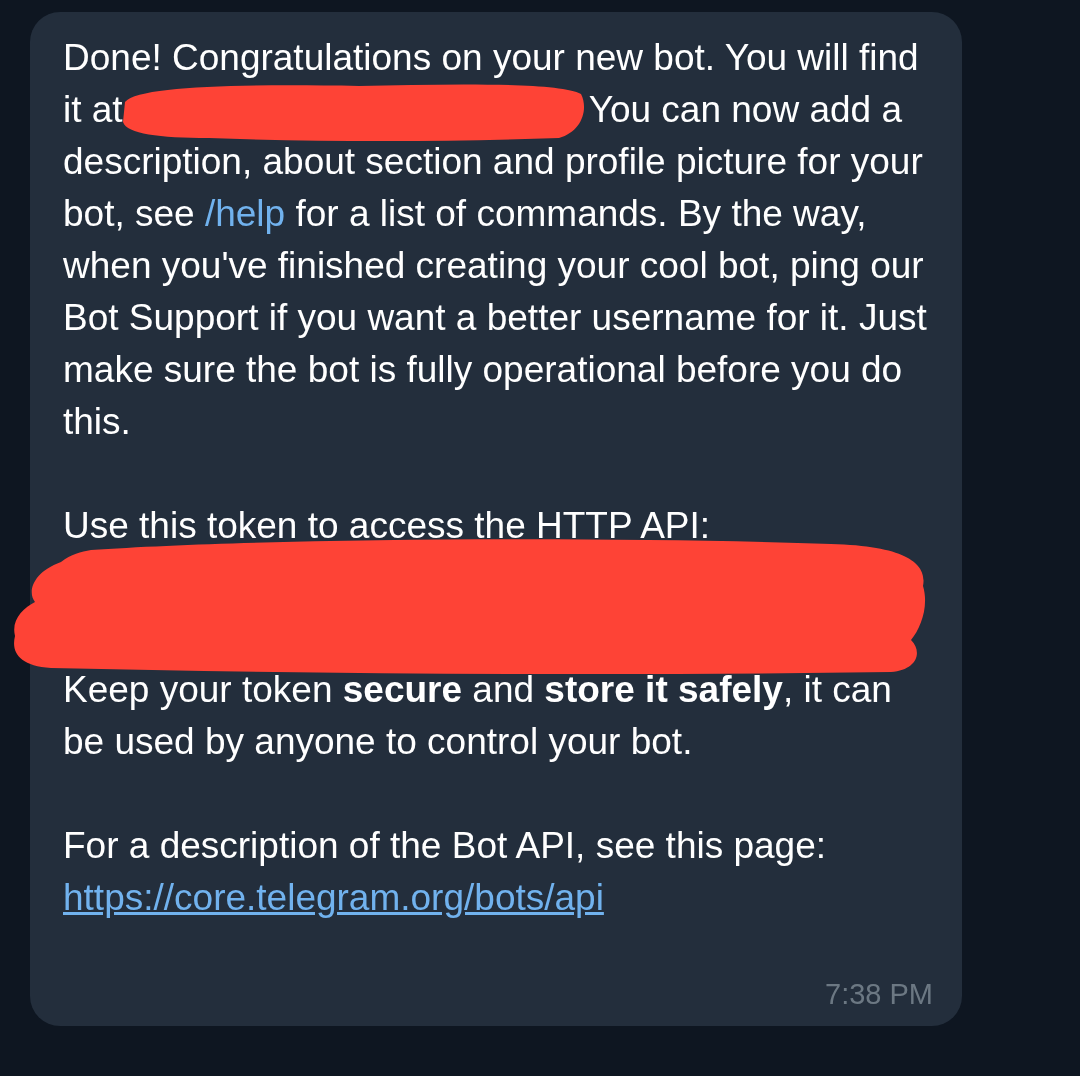 The width and height of the screenshot is (1080, 1076). Describe the element at coordinates (333, 897) in the screenshot. I see `link: https://core.telegram.org/bots/api` at that location.